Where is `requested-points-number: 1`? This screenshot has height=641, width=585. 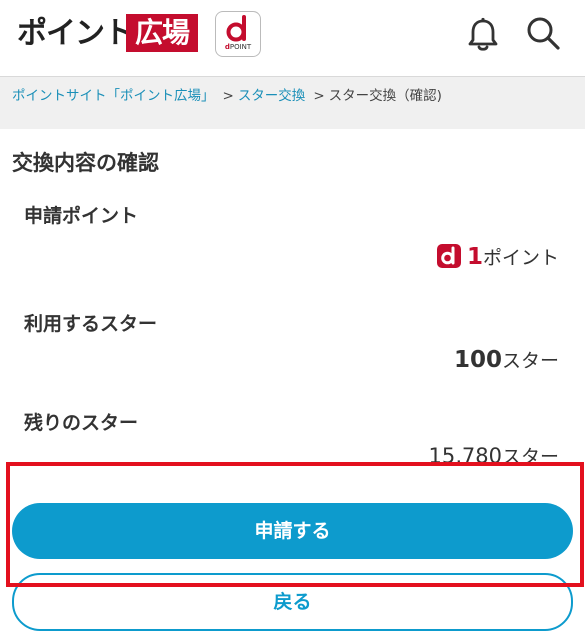 requested-points-number: 1 is located at coordinates (474, 257).